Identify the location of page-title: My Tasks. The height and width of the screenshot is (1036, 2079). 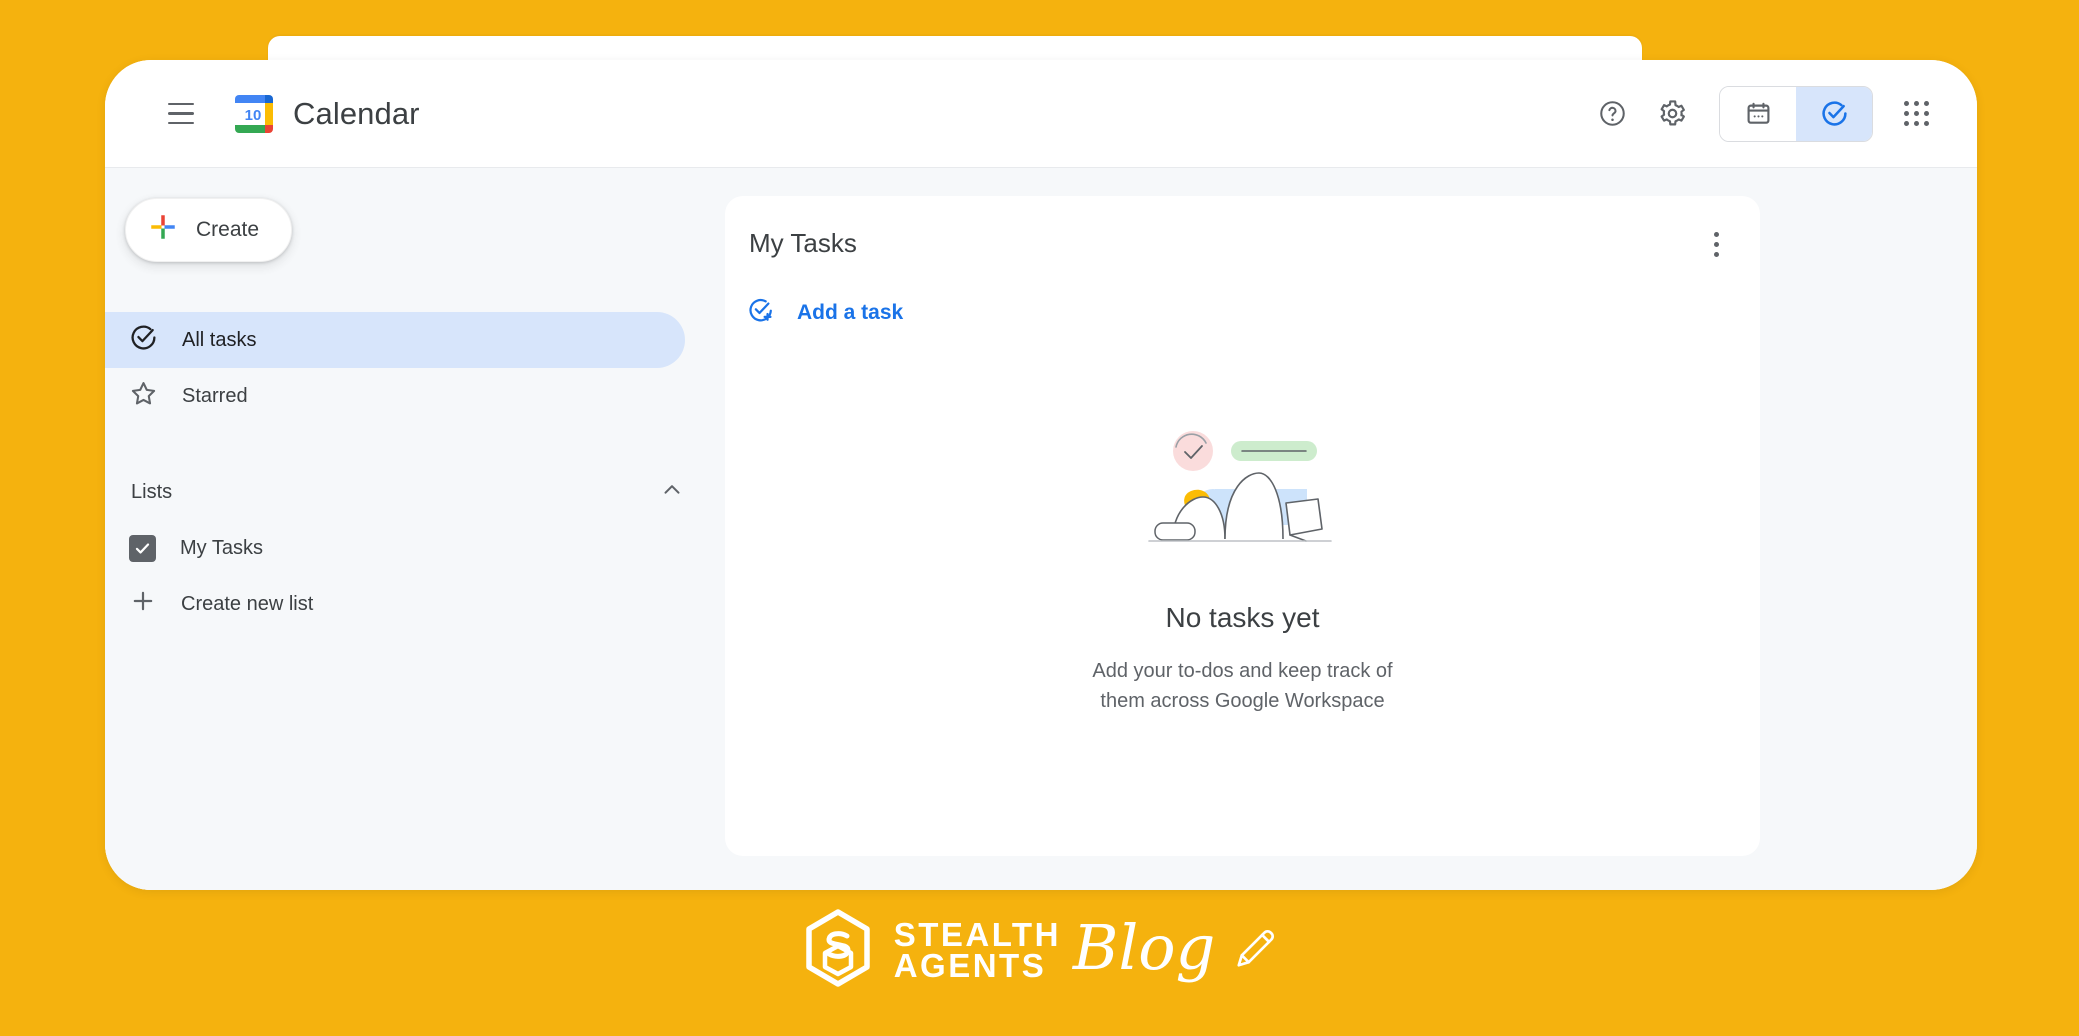
(803, 243).